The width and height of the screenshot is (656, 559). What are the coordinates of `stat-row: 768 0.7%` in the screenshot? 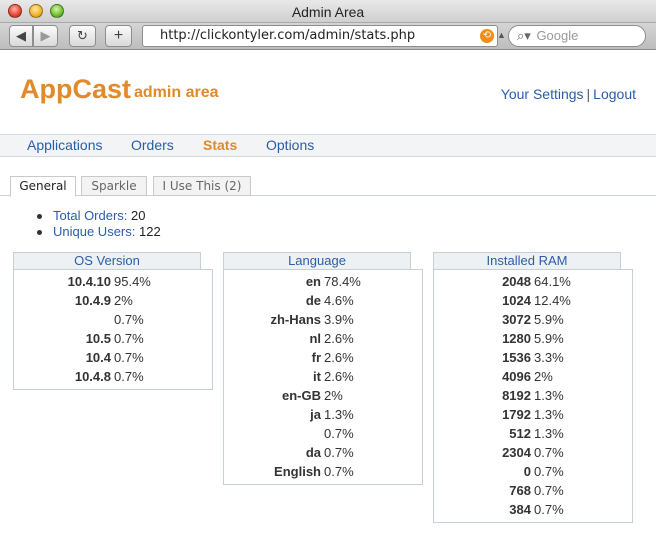 It's located at (533, 490).